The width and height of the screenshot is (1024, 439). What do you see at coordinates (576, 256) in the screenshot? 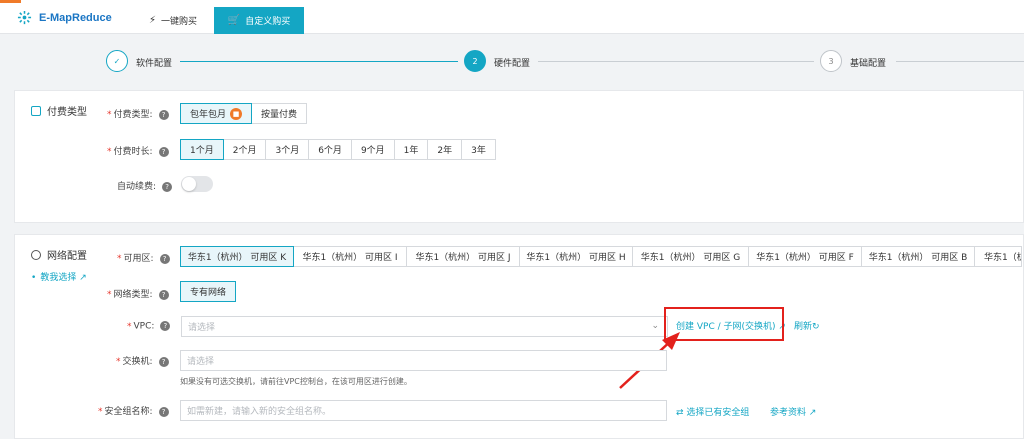
I see `zone-option: 华东1（杭州） 可用区 H` at bounding box center [576, 256].